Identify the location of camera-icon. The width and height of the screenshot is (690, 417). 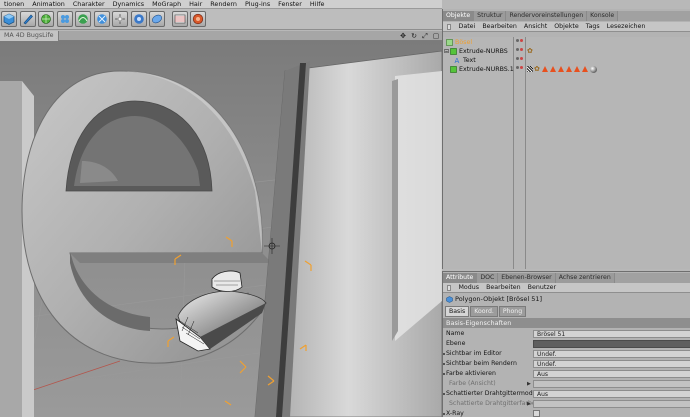
(138, 19).